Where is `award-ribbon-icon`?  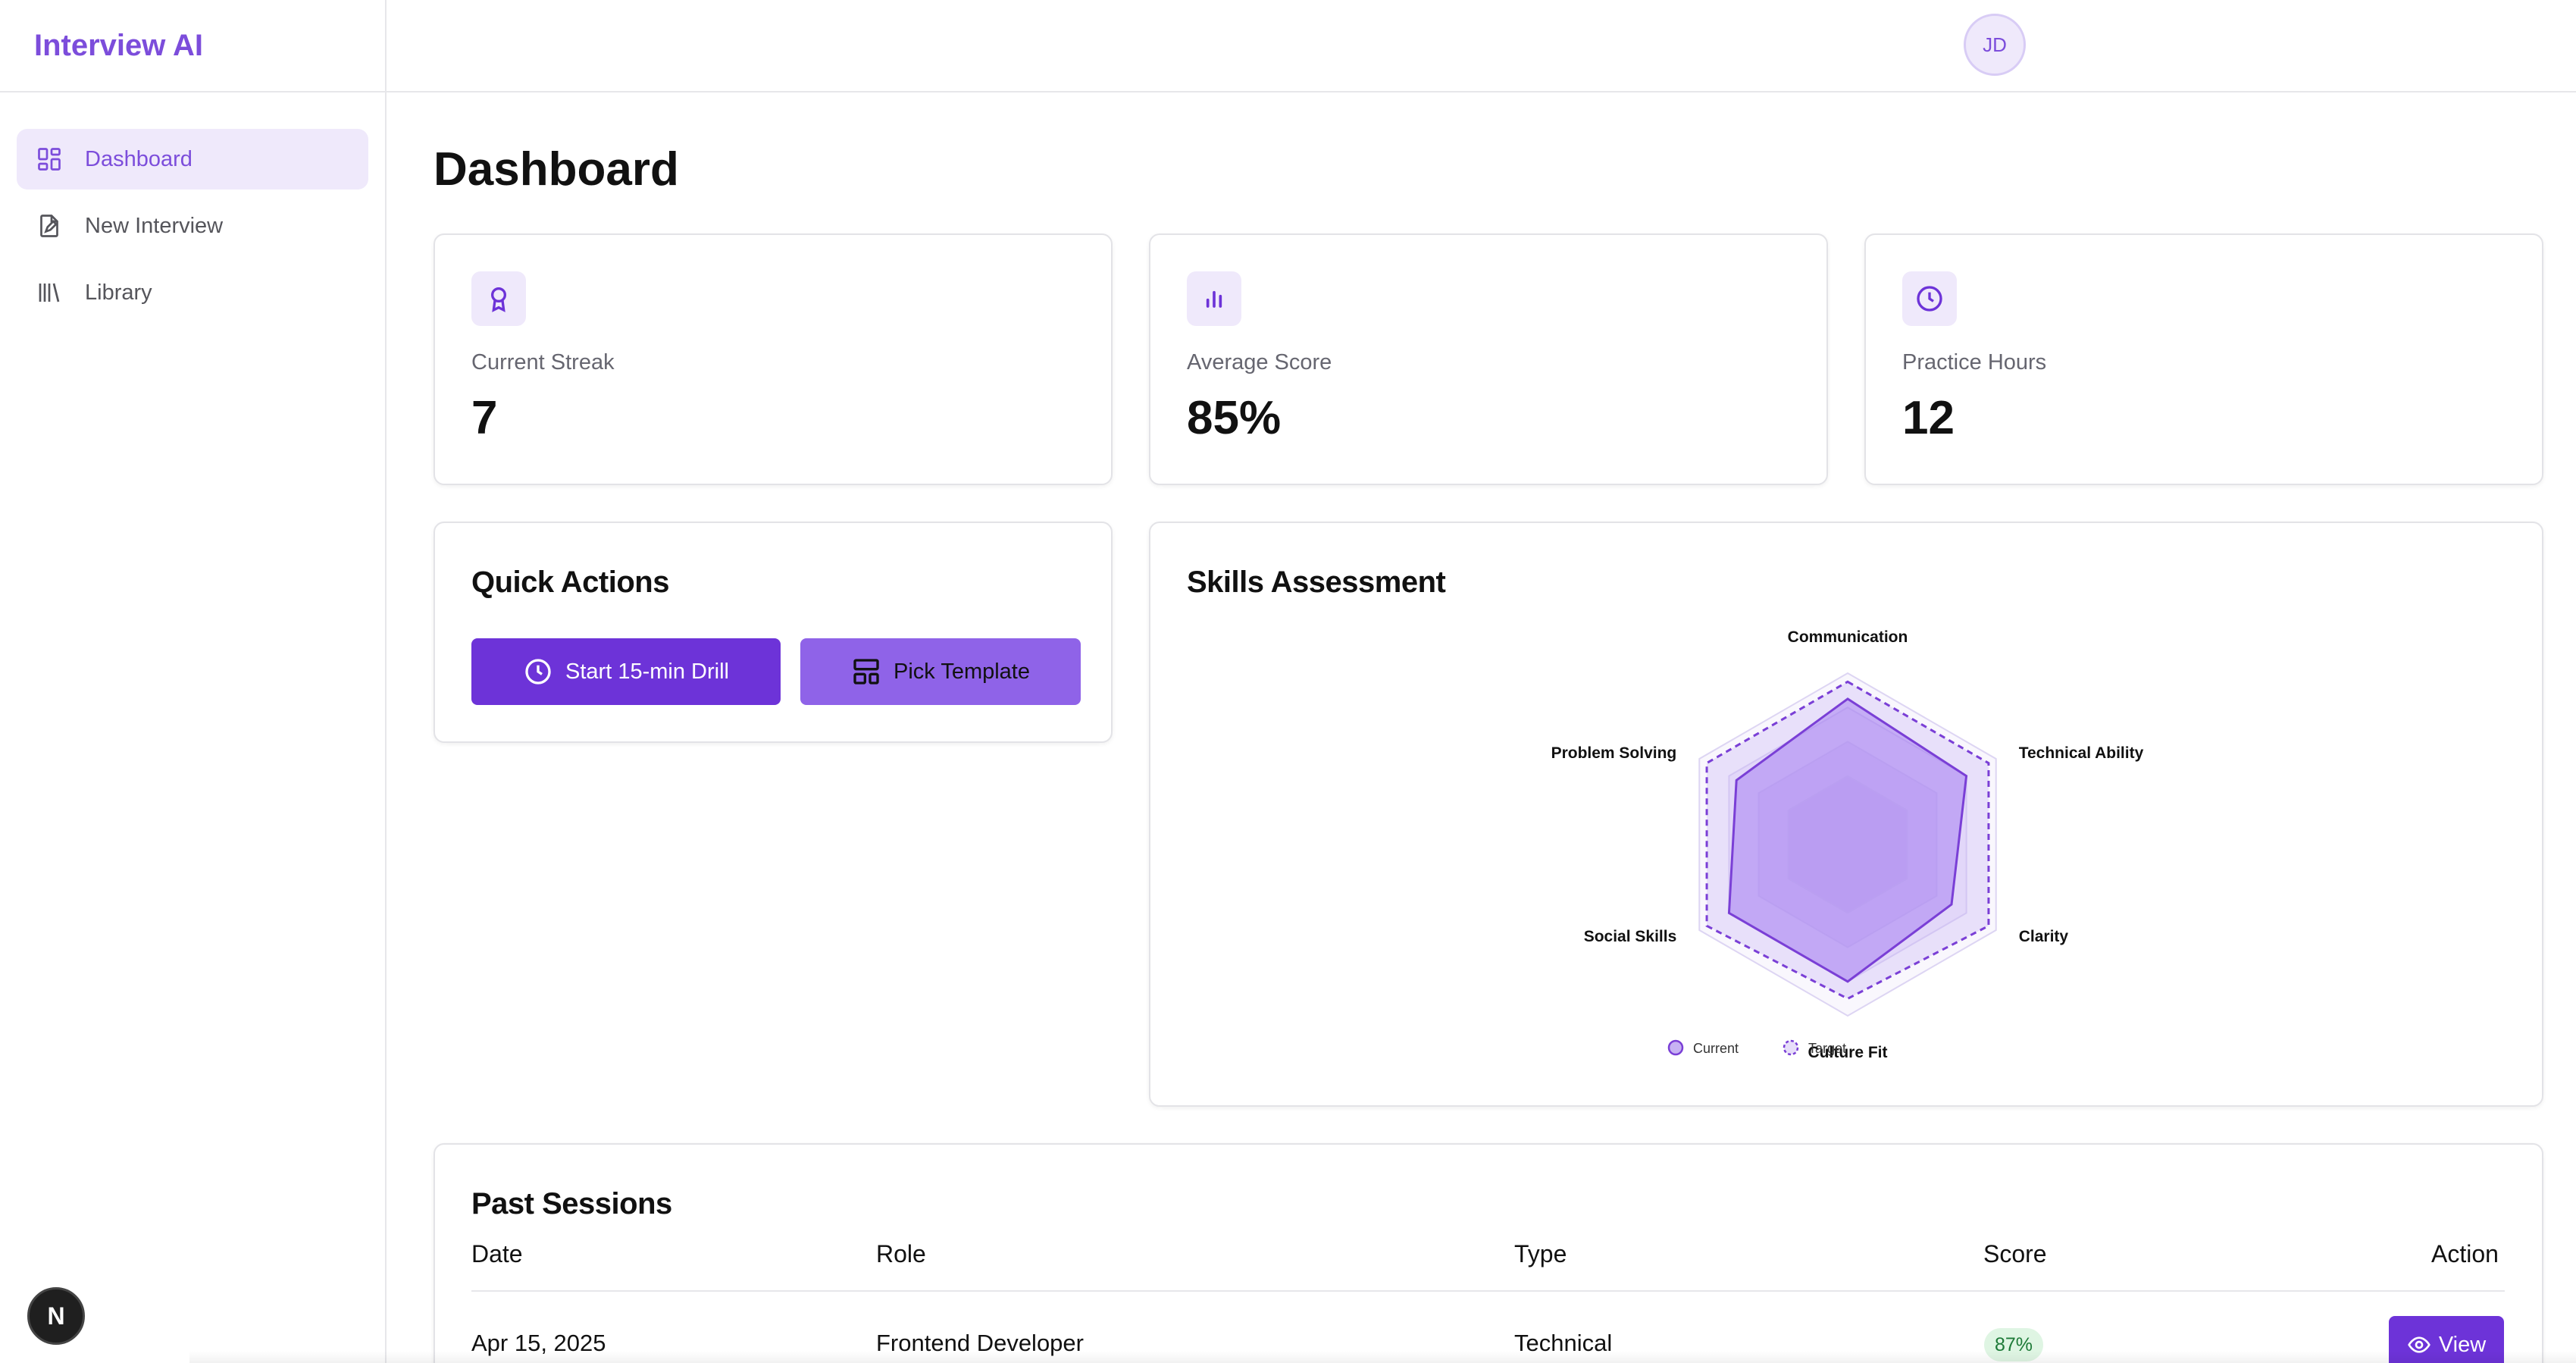
award-ribbon-icon is located at coordinates (498, 298).